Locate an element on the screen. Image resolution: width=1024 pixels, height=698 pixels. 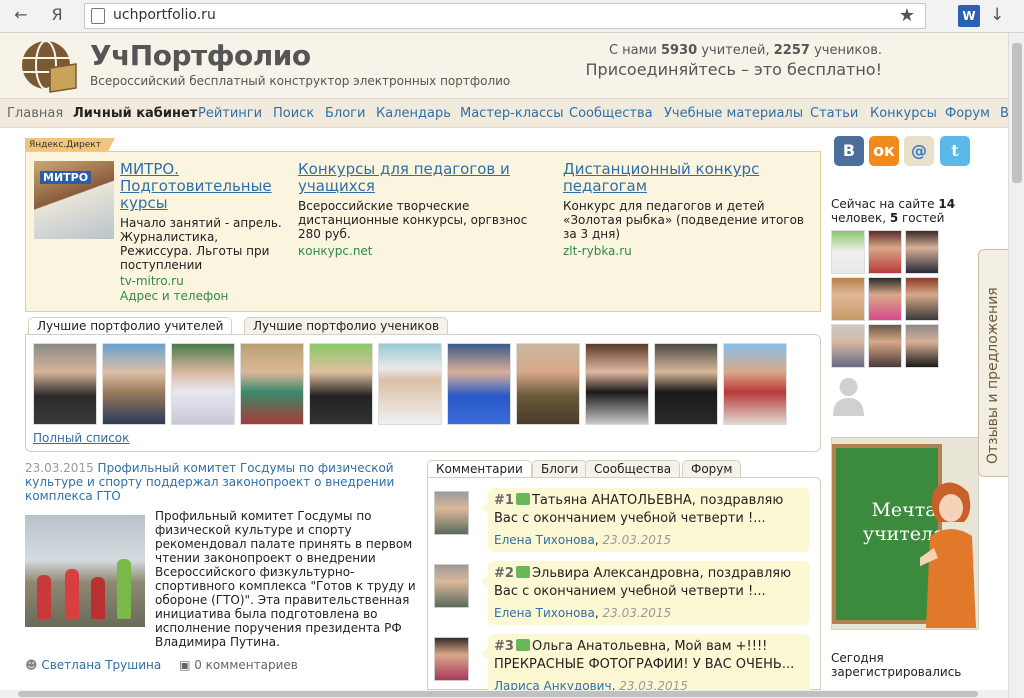
full-list-link: Полный список is located at coordinates (81, 438).